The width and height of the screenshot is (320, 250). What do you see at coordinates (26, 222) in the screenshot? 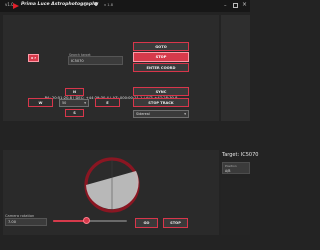
I see `camera-rotation-input: 7.00` at bounding box center [26, 222].